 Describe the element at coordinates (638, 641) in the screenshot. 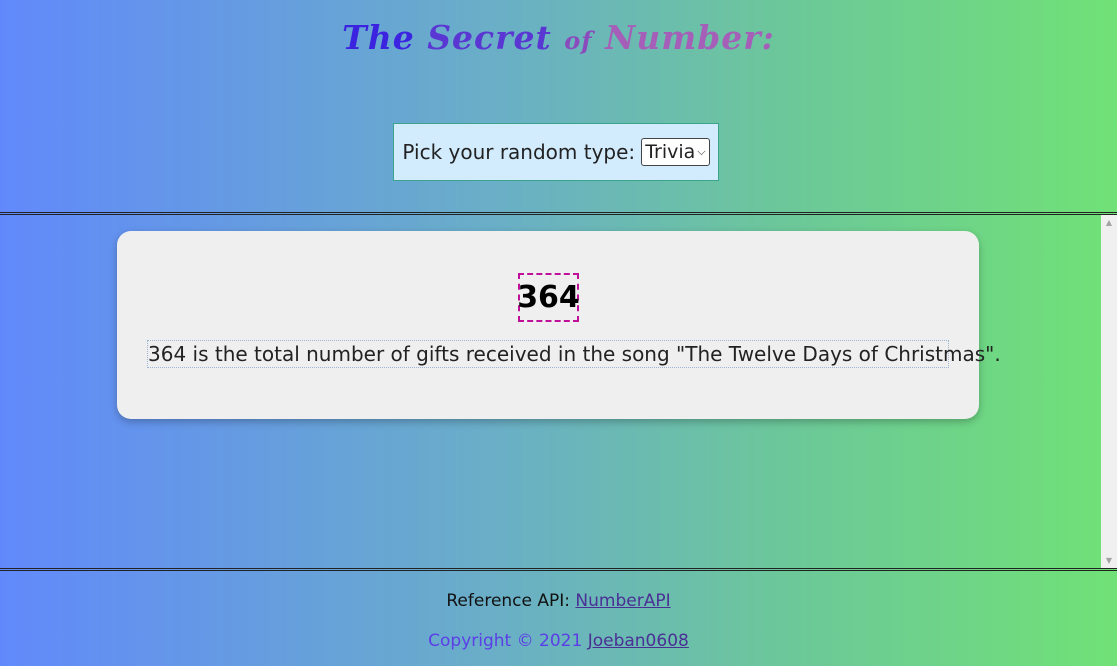

I see `author-link: Joeban0608` at that location.